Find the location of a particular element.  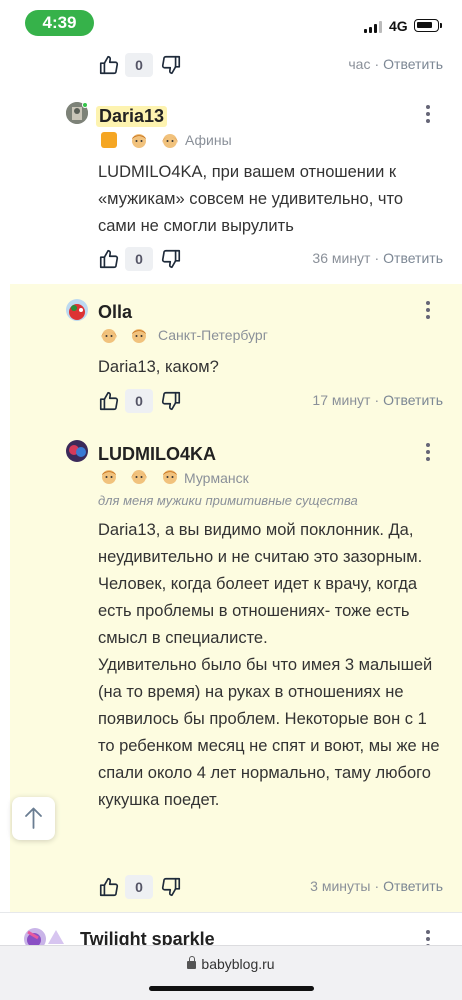

status-time: 4:39 is located at coordinates (59, 23).